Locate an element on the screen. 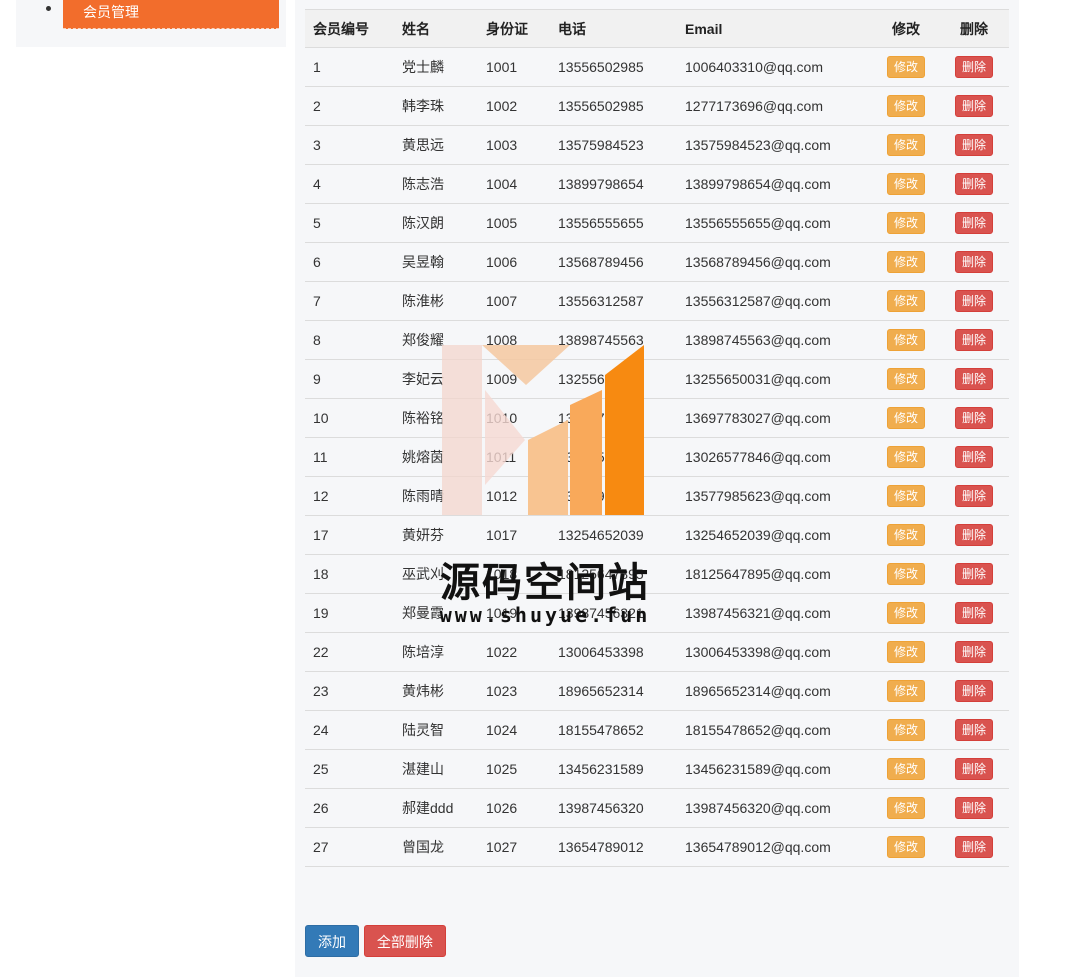  cell-name: 陆灵智 is located at coordinates (436, 730).